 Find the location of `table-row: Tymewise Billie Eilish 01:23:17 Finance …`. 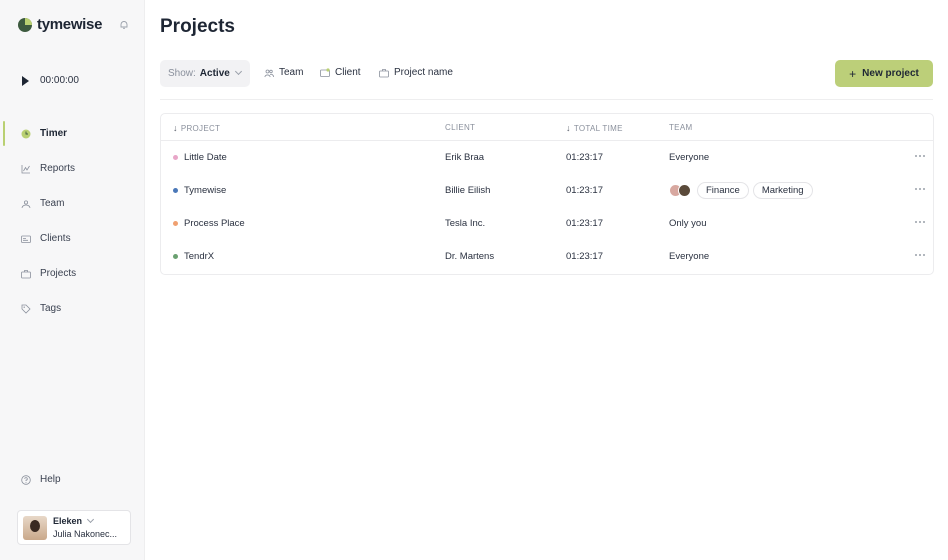

table-row: Tymewise Billie Eilish 01:23:17 Finance … is located at coordinates (547, 190).